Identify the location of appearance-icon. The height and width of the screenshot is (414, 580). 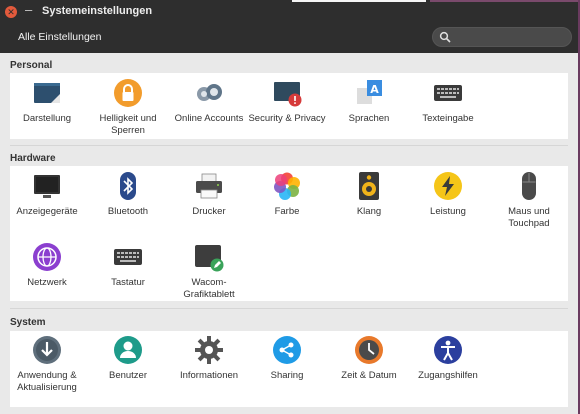
(47, 93).